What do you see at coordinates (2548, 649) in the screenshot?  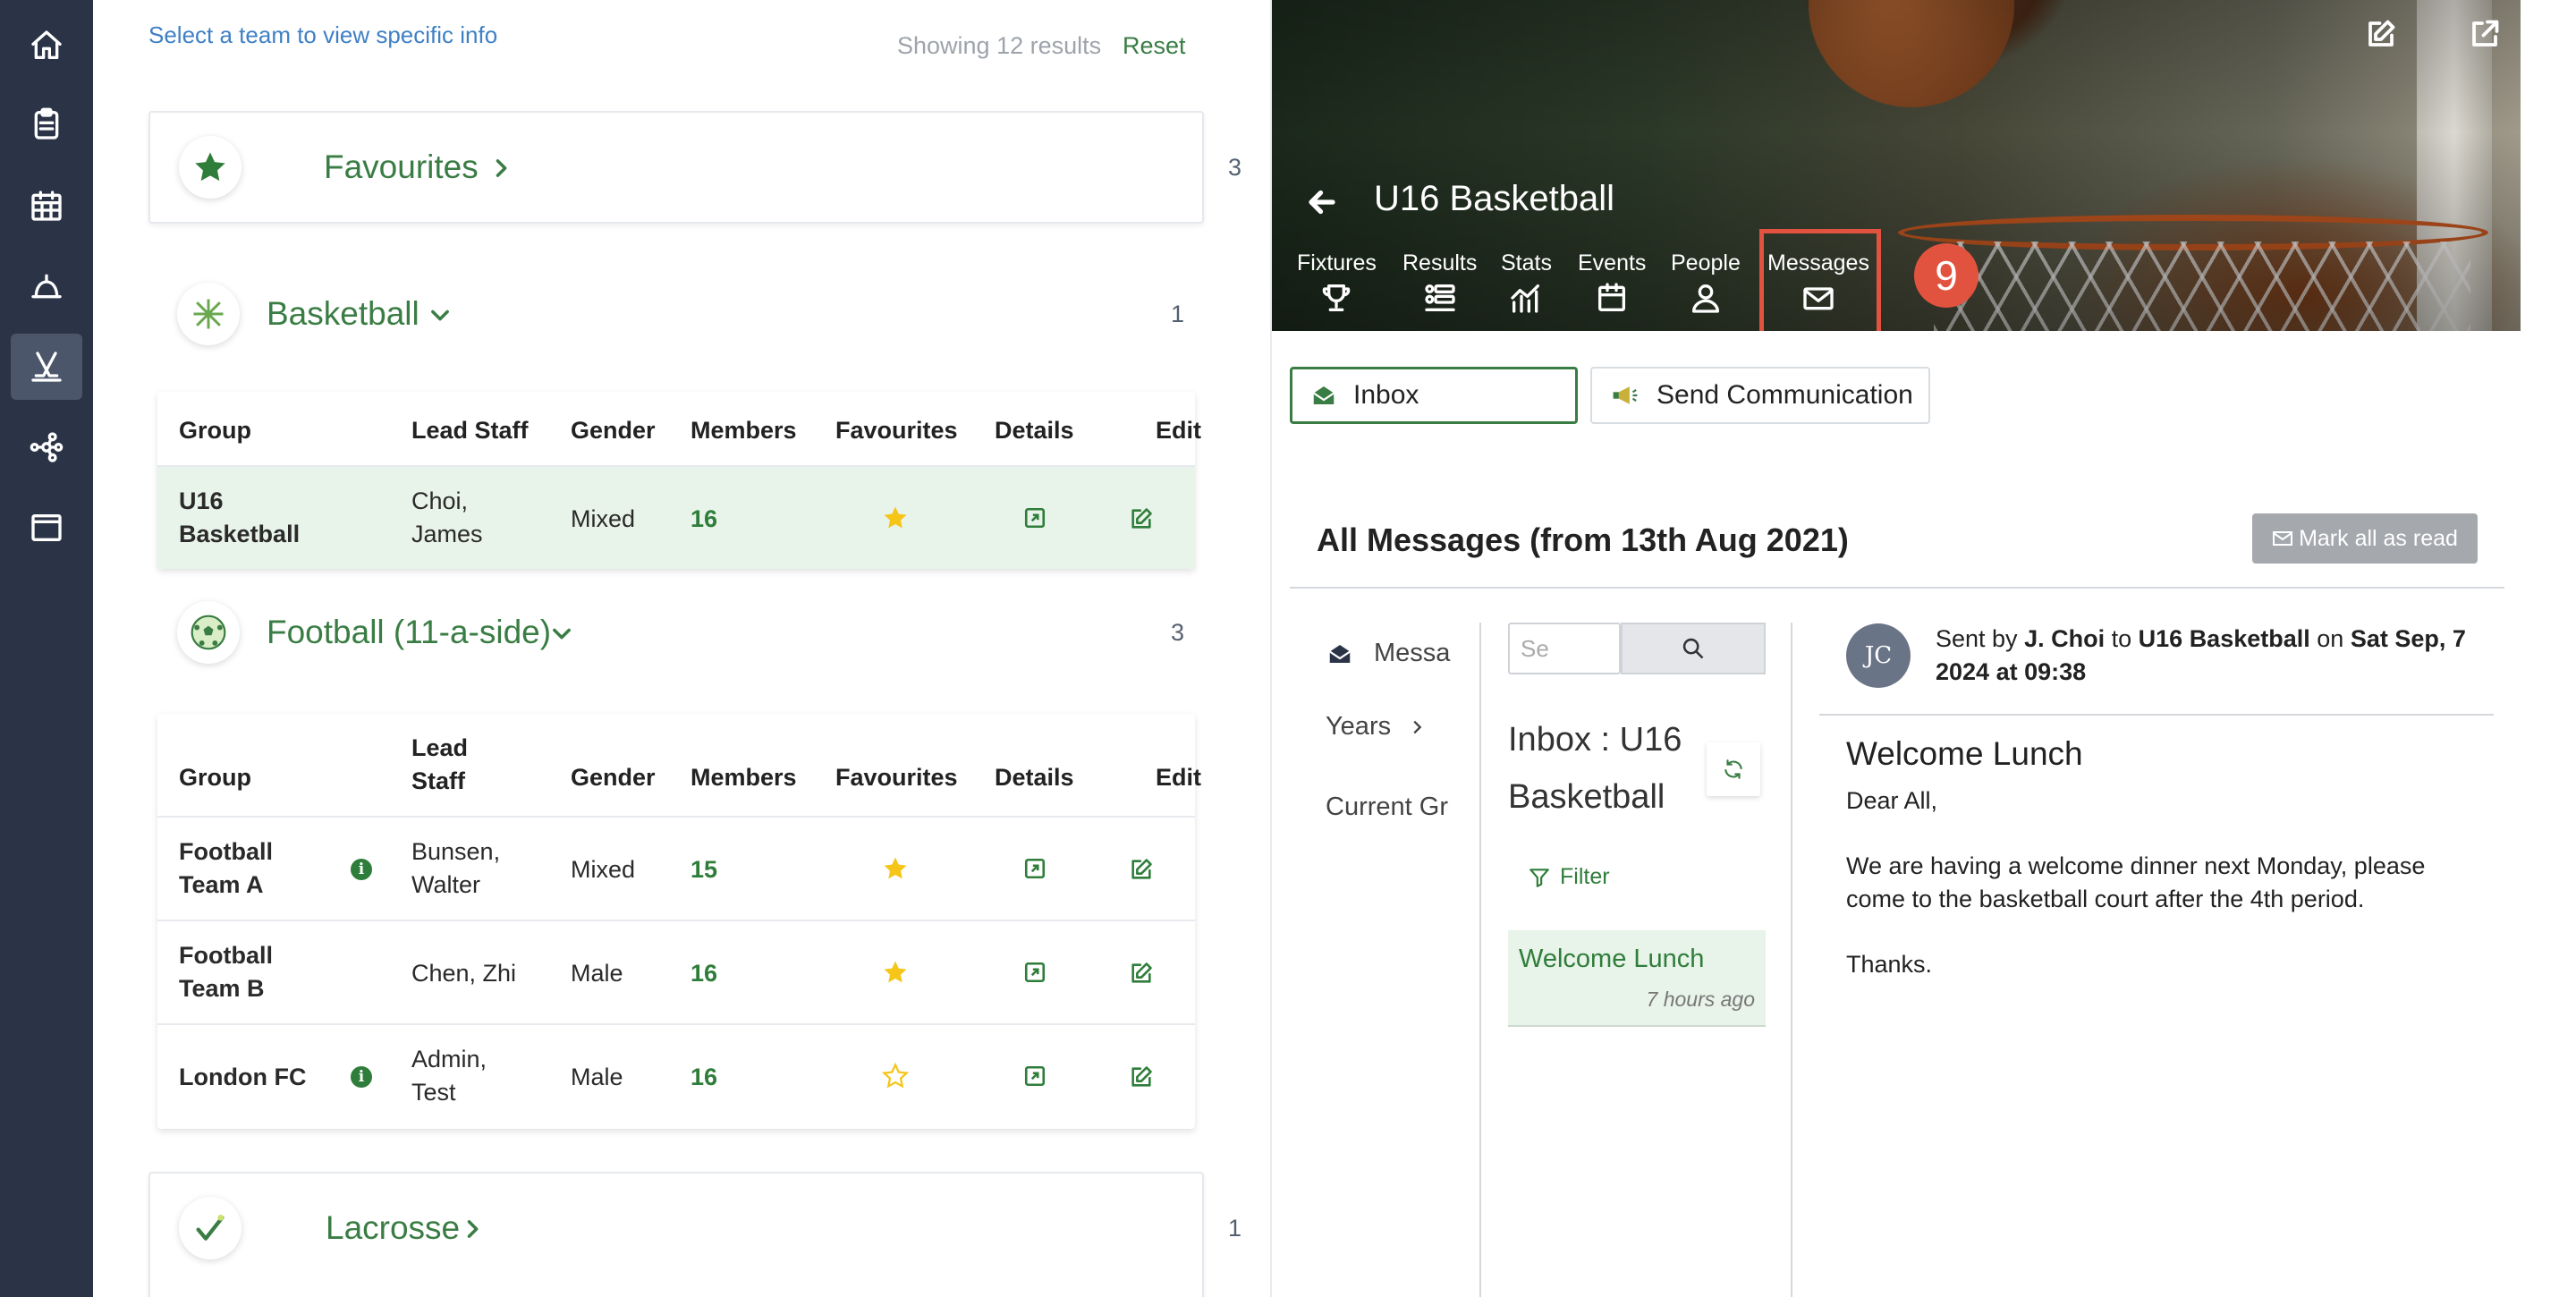 I see `page-gutter` at bounding box center [2548, 649].